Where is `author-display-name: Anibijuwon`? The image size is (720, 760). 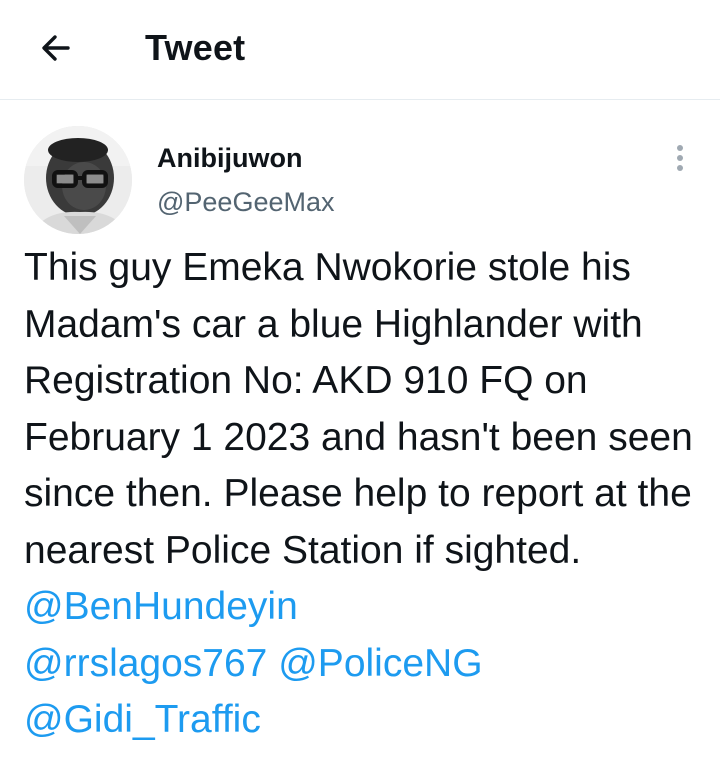 author-display-name: Anibijuwon is located at coordinates (229, 158).